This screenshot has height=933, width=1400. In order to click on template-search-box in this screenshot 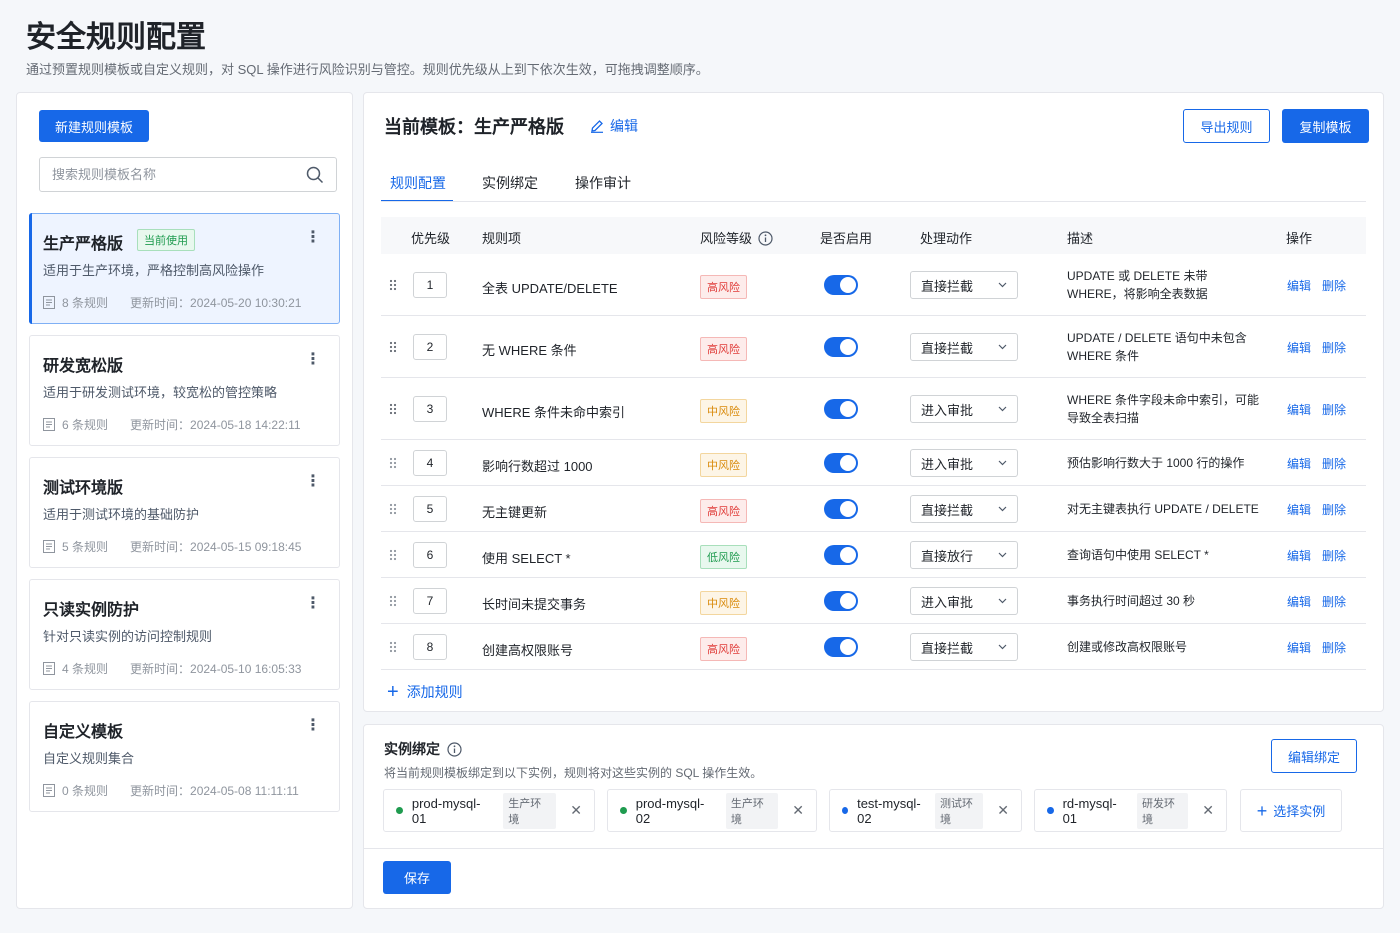, I will do `click(188, 174)`.